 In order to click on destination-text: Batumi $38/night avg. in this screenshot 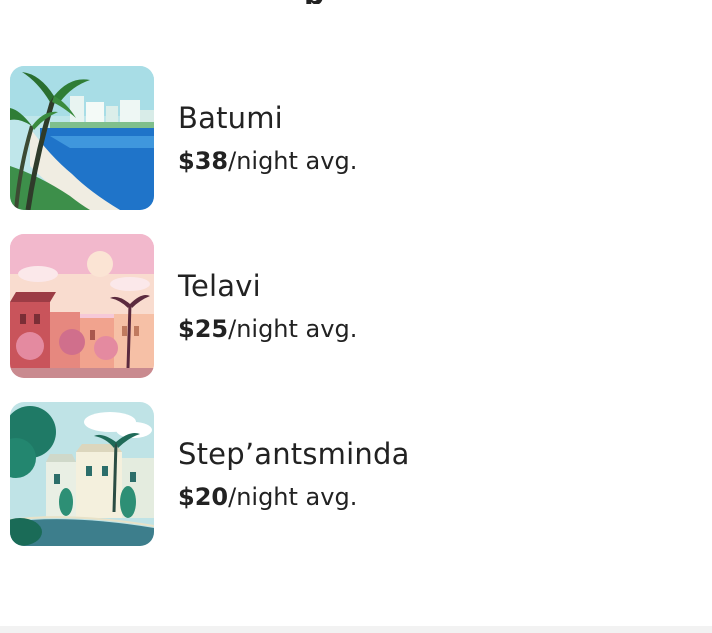, I will do `click(267, 138)`.